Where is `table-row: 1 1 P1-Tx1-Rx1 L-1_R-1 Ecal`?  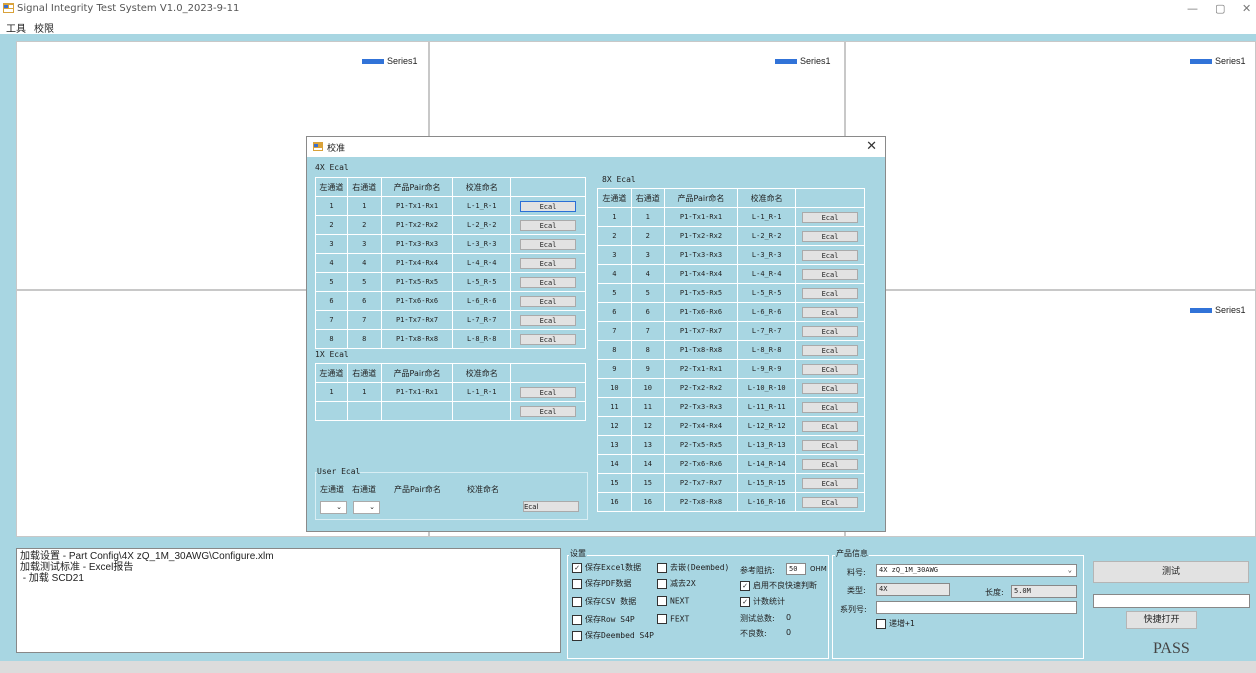 table-row: 1 1 P1-Tx1-Rx1 L-1_R-1 Ecal is located at coordinates (731, 217).